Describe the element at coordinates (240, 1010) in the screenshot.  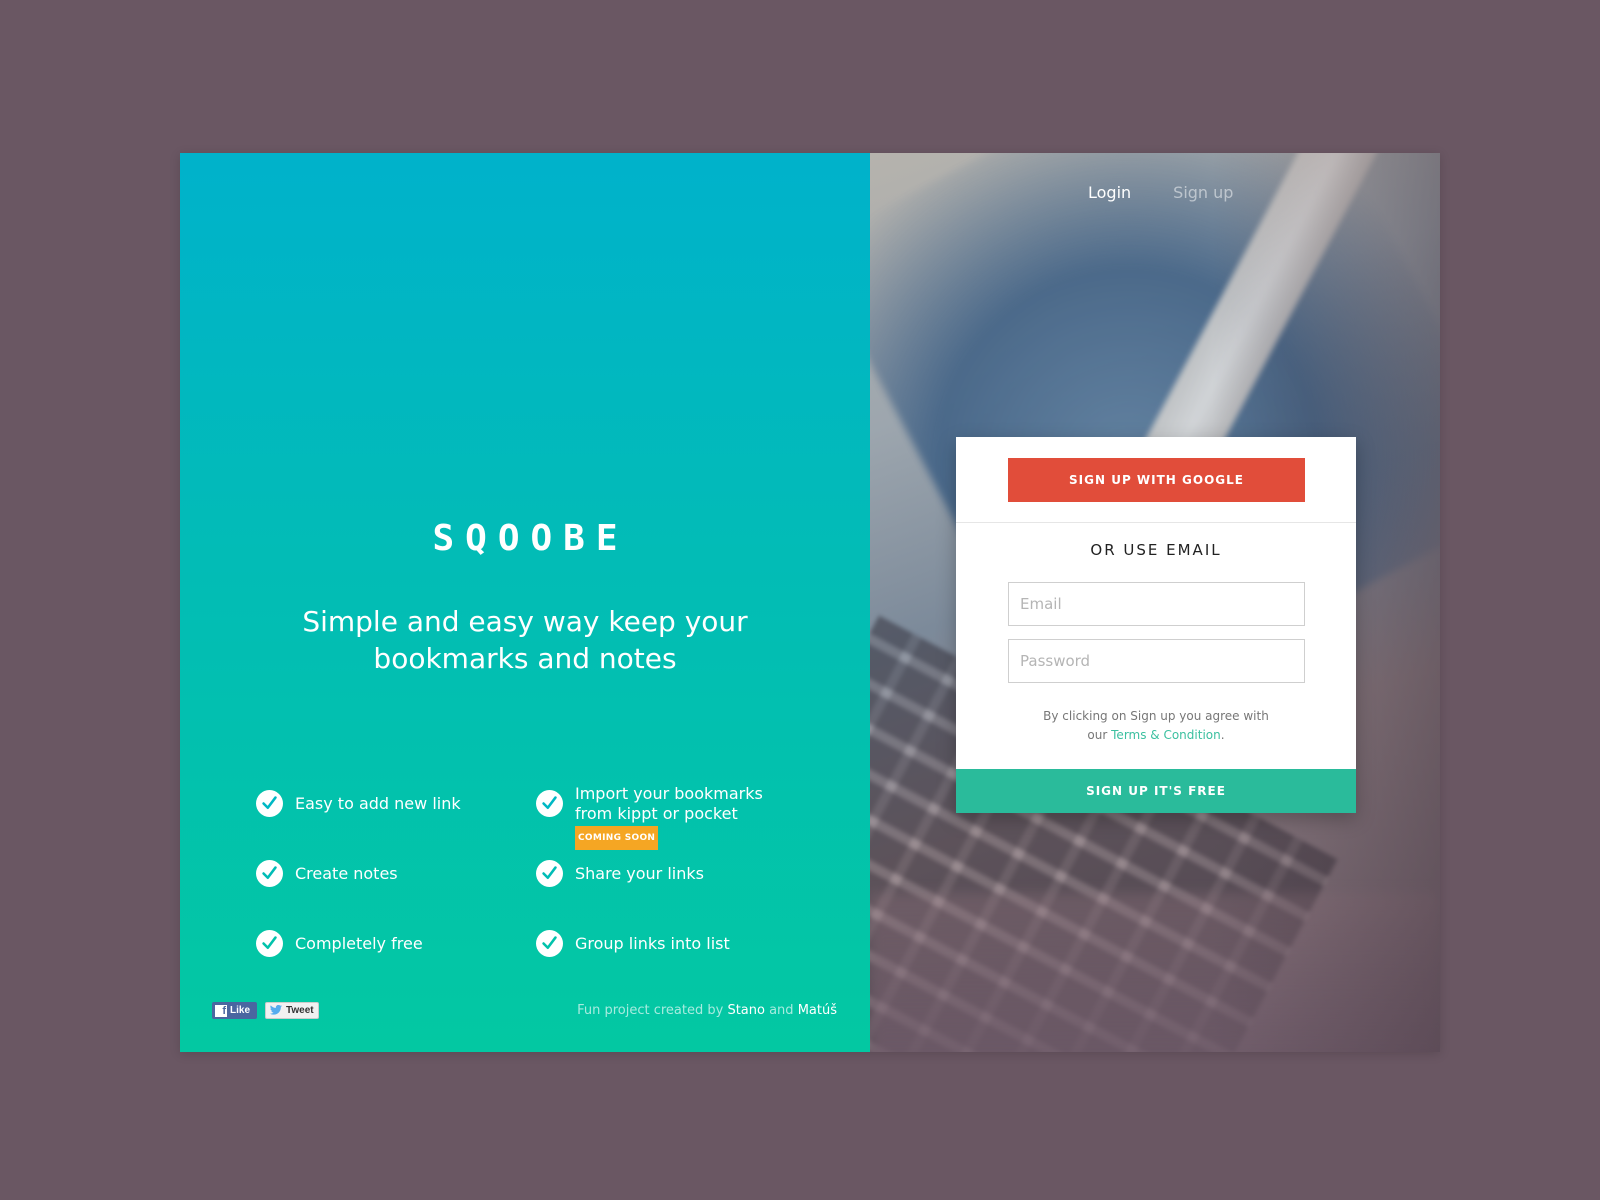
I see `like-label: Like` at that location.